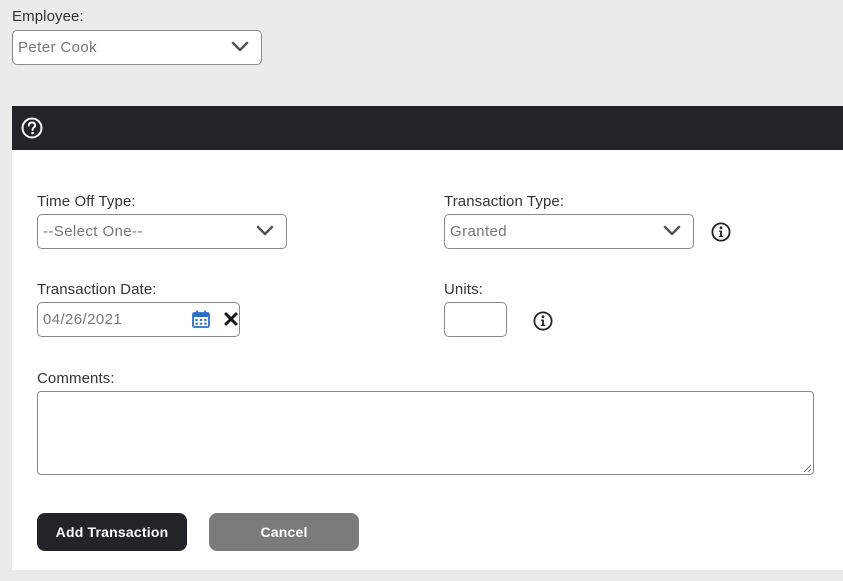 This screenshot has width=843, height=581. Describe the element at coordinates (284, 532) in the screenshot. I see `cancel-button: Cancel` at that location.